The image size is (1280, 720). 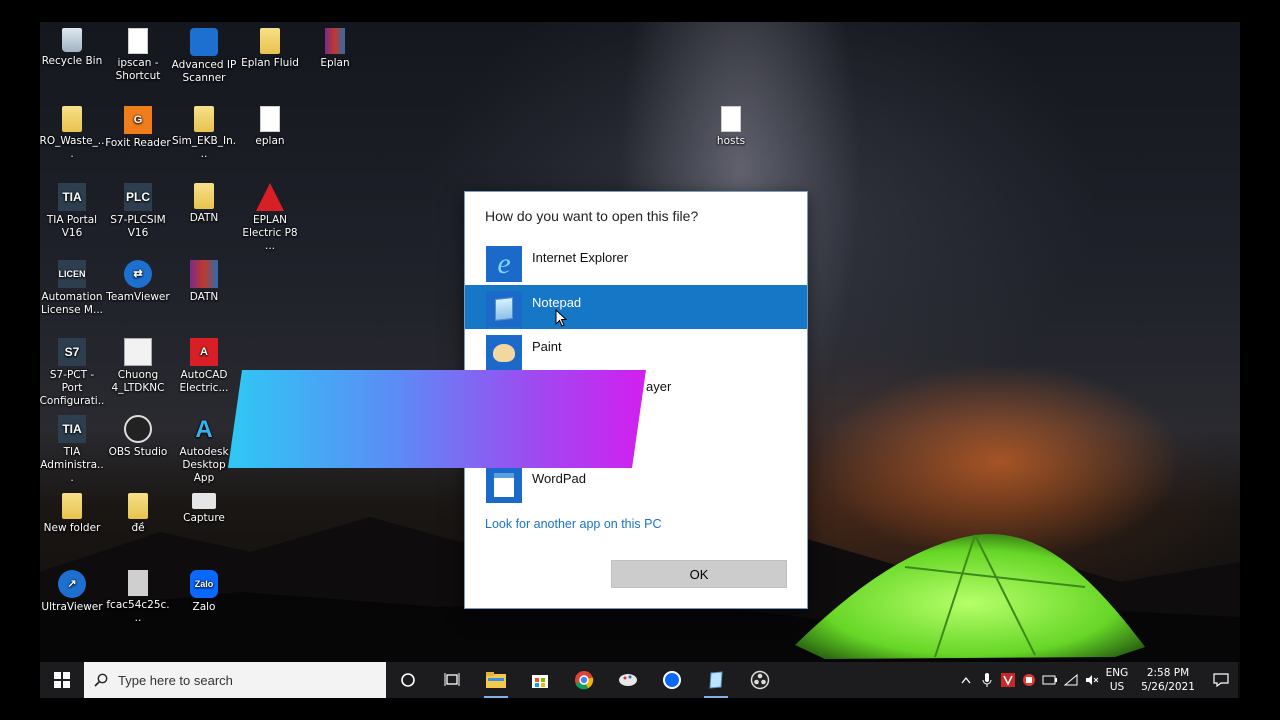 What do you see at coordinates (62, 680) in the screenshot?
I see `start-button` at bounding box center [62, 680].